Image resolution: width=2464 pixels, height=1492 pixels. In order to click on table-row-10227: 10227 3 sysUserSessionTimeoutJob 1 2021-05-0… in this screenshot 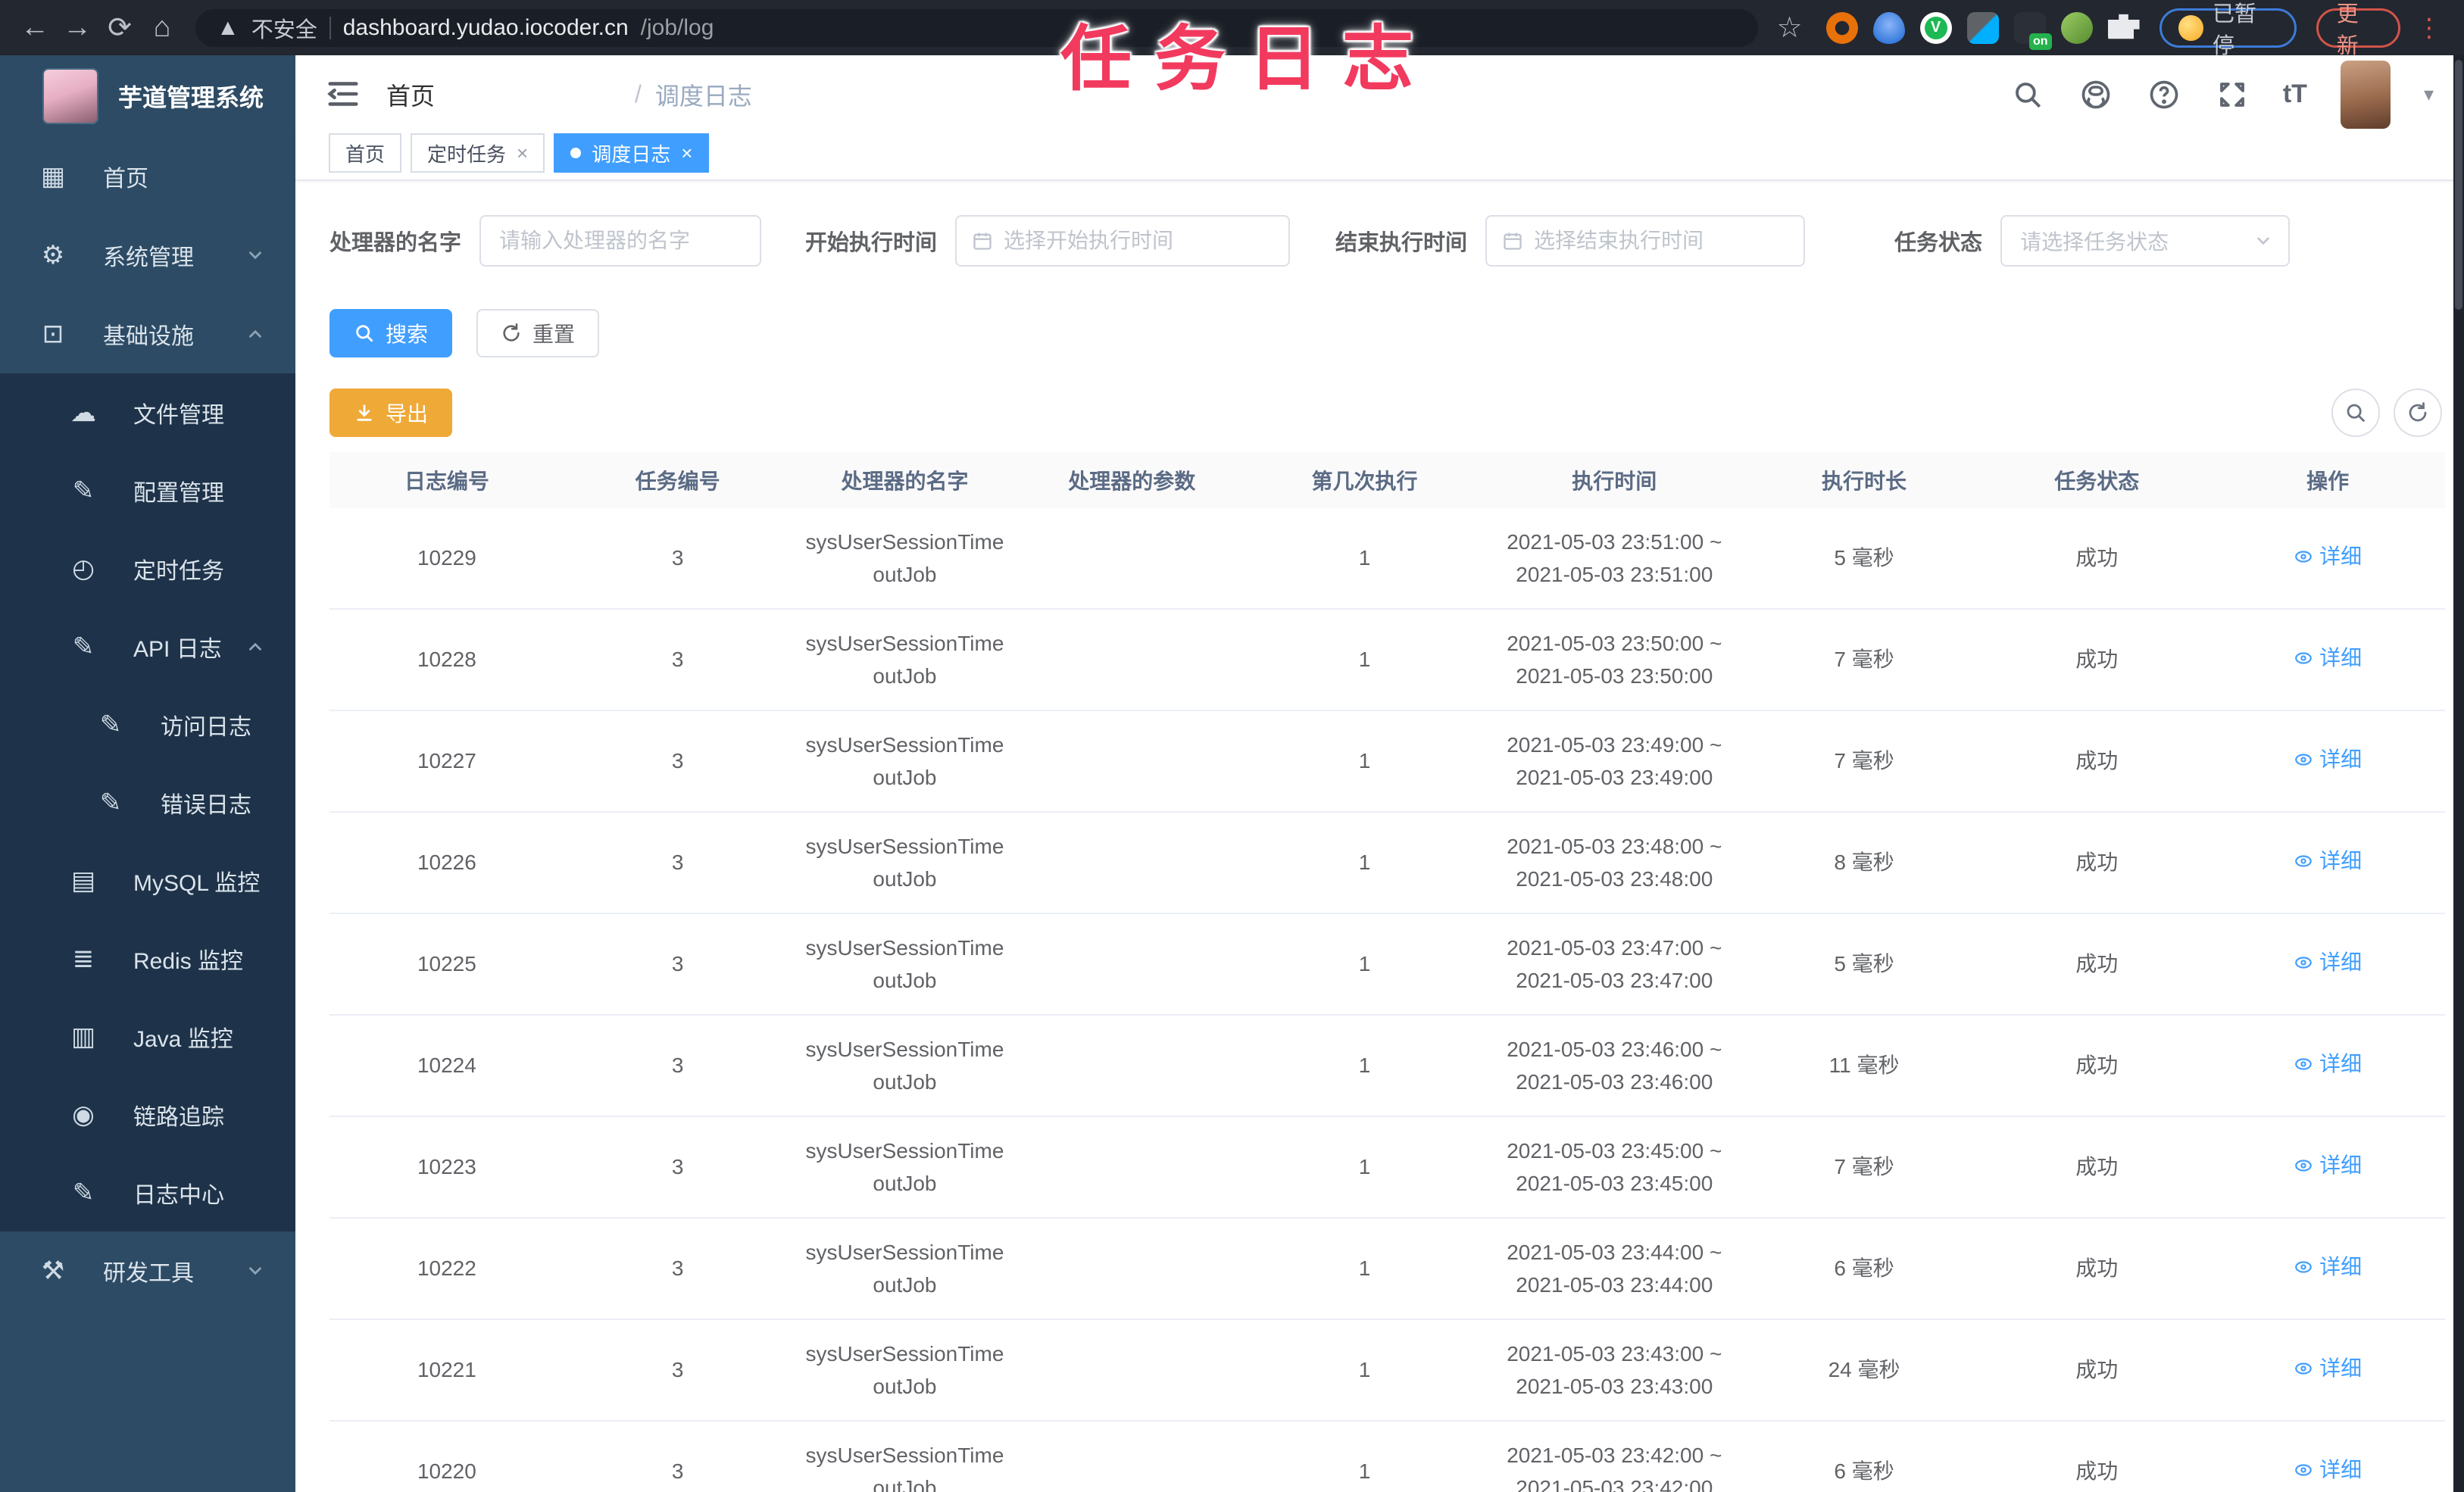, I will do `click(1387, 762)`.